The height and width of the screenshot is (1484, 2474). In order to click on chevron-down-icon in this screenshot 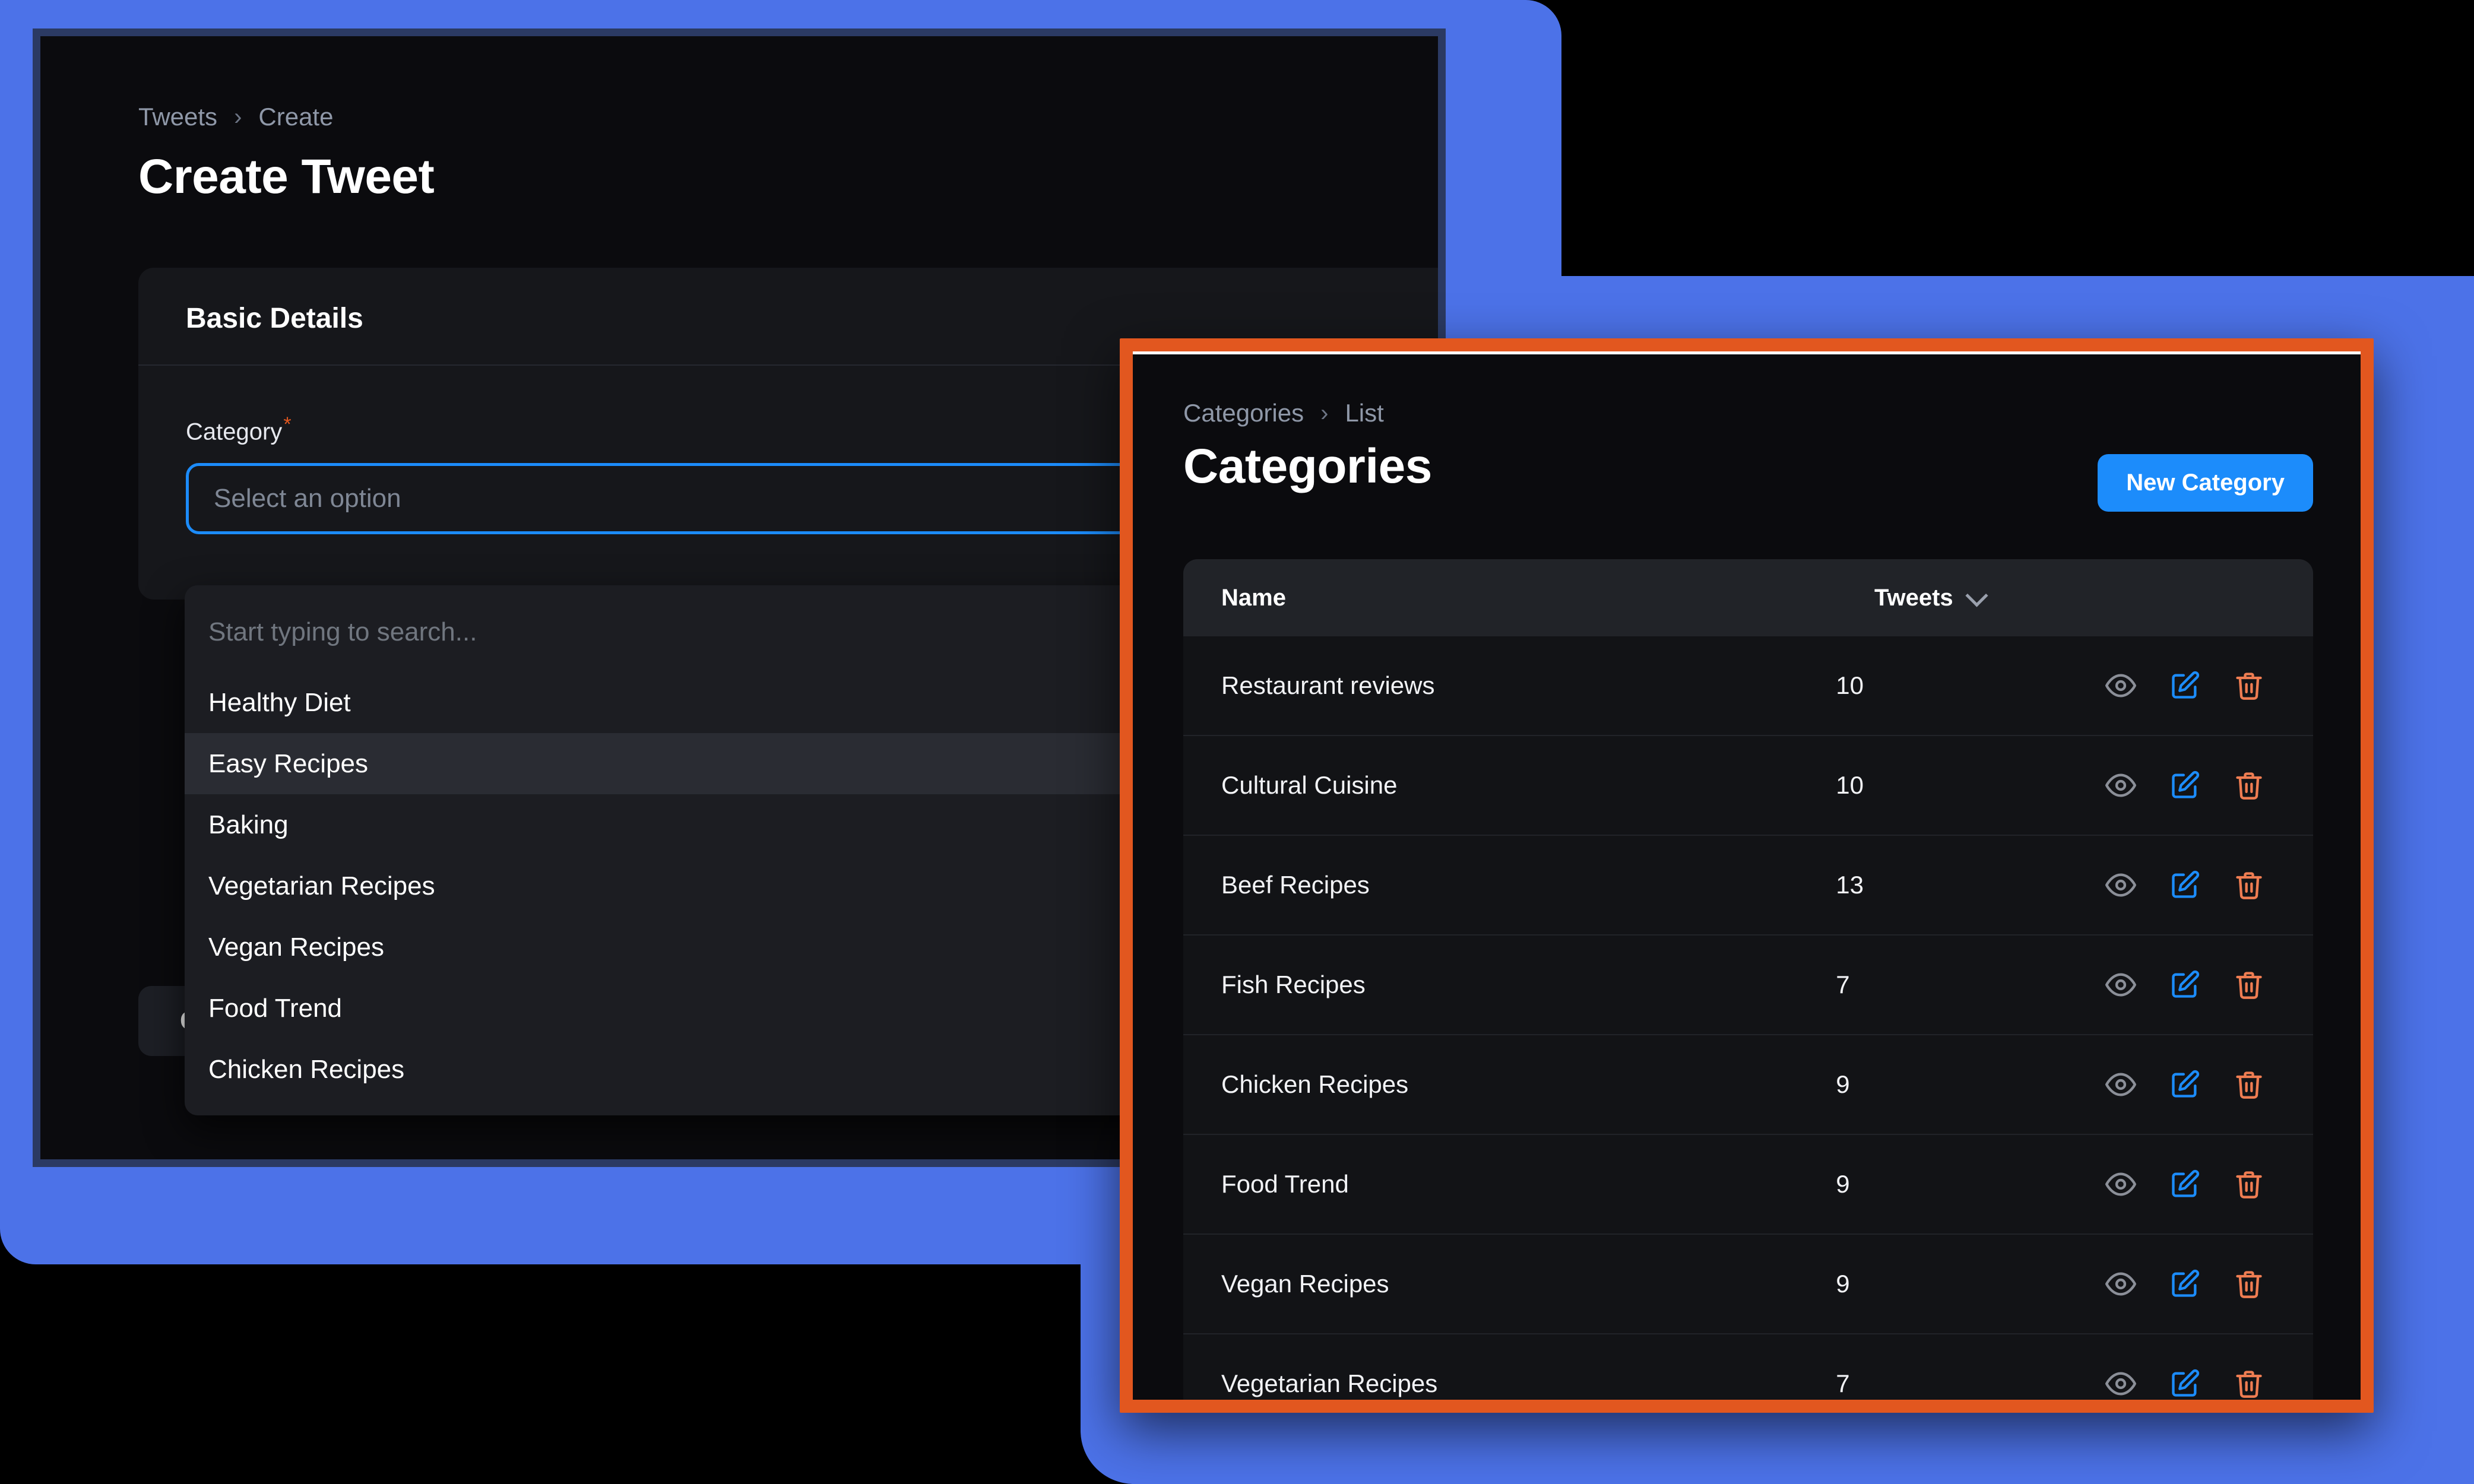, I will do `click(1976, 595)`.